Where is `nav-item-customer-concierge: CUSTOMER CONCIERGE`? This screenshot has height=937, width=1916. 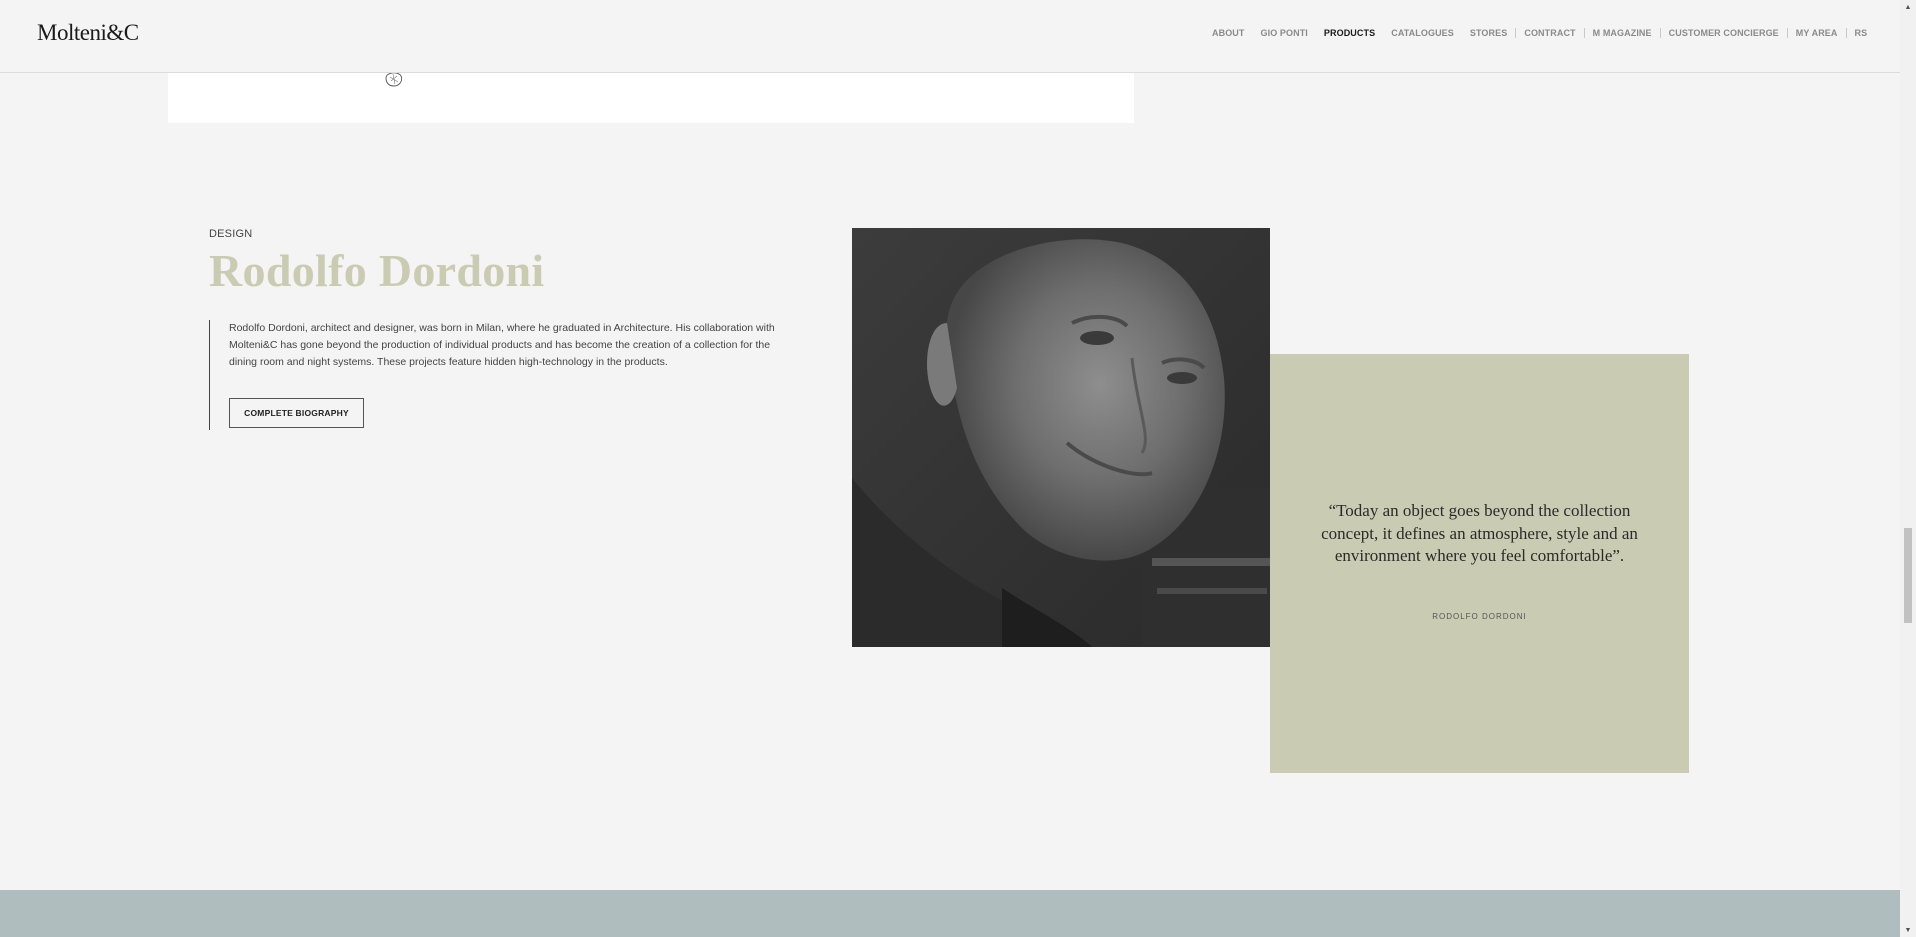
nav-item-customer-concierge: CUSTOMER CONCIERGE is located at coordinates (1724, 33).